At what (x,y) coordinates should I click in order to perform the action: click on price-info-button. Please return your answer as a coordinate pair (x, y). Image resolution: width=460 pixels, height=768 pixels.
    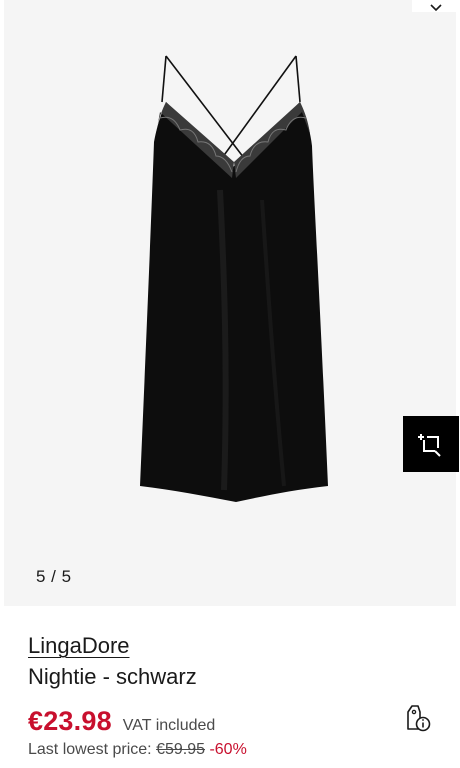
    Looking at the image, I should click on (418, 718).